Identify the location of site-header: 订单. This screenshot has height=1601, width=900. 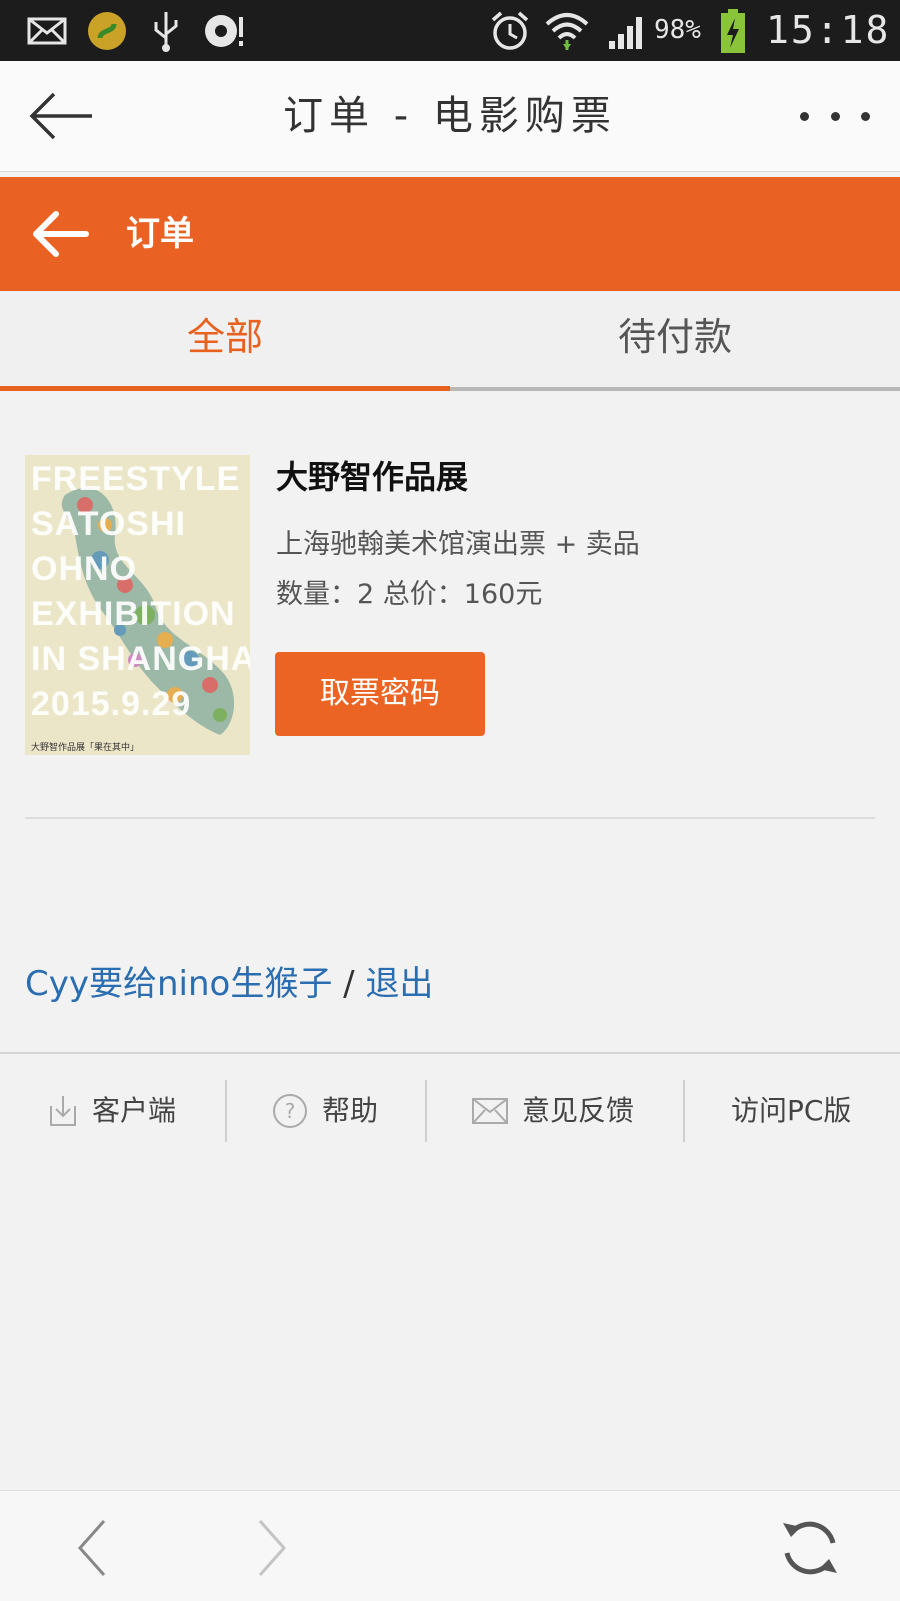
(450, 234).